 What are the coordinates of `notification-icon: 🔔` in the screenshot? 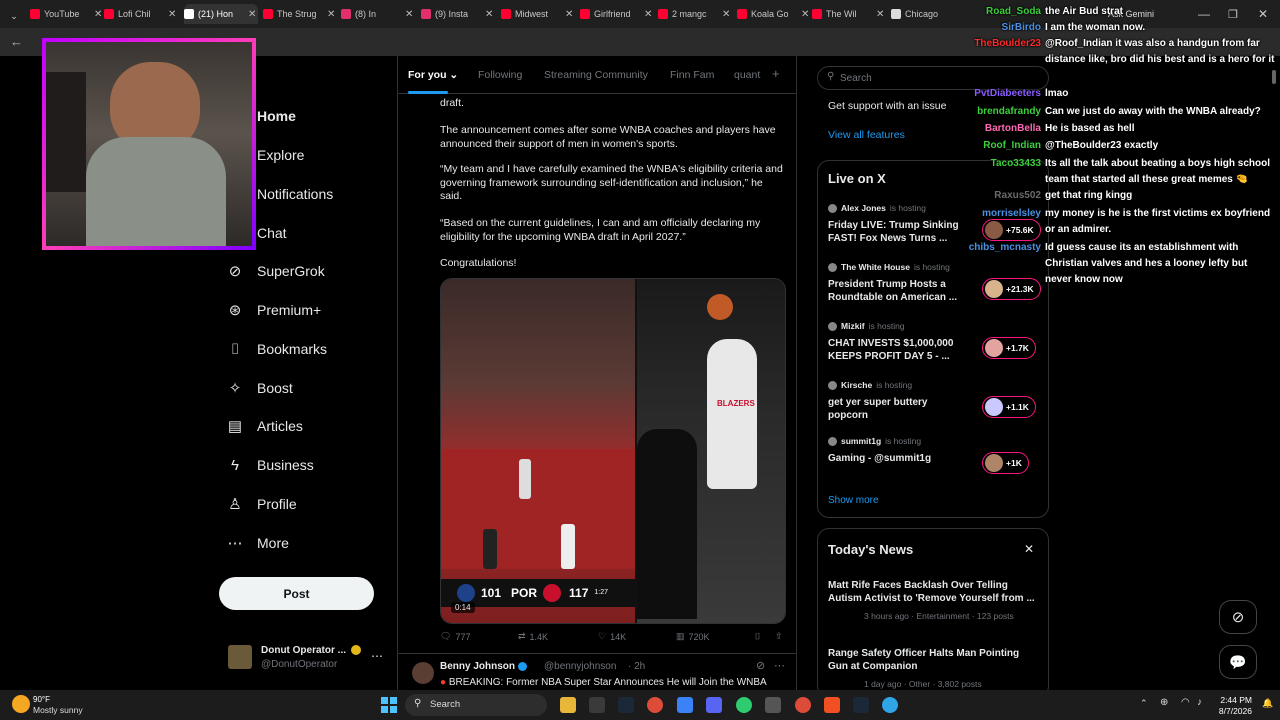 It's located at (1267, 703).